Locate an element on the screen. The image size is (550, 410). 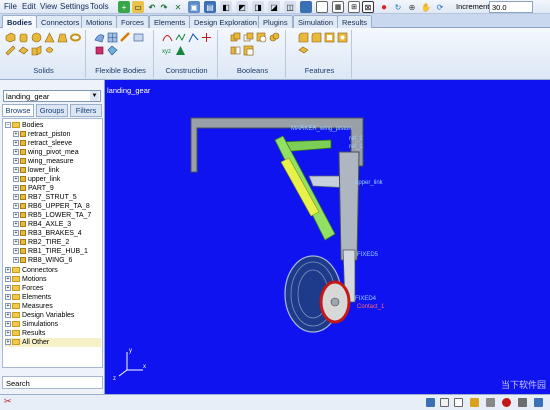
tree-node-body: + PART_9 is located at coordinates (33, 188).